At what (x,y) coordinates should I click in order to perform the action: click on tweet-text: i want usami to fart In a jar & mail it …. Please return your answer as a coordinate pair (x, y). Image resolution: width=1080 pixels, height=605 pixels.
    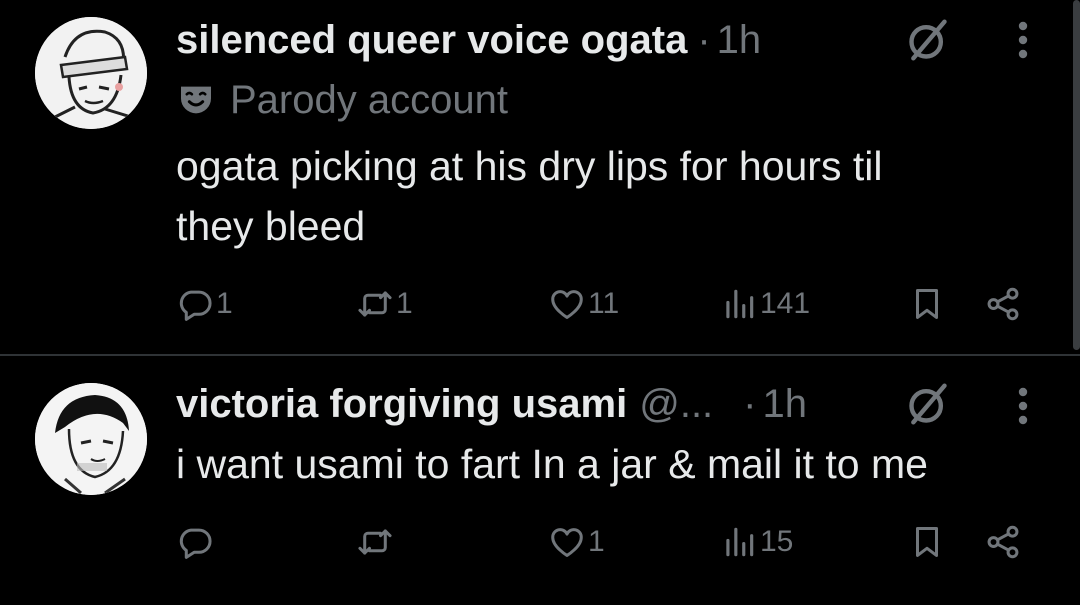
    Looking at the image, I should click on (606, 464).